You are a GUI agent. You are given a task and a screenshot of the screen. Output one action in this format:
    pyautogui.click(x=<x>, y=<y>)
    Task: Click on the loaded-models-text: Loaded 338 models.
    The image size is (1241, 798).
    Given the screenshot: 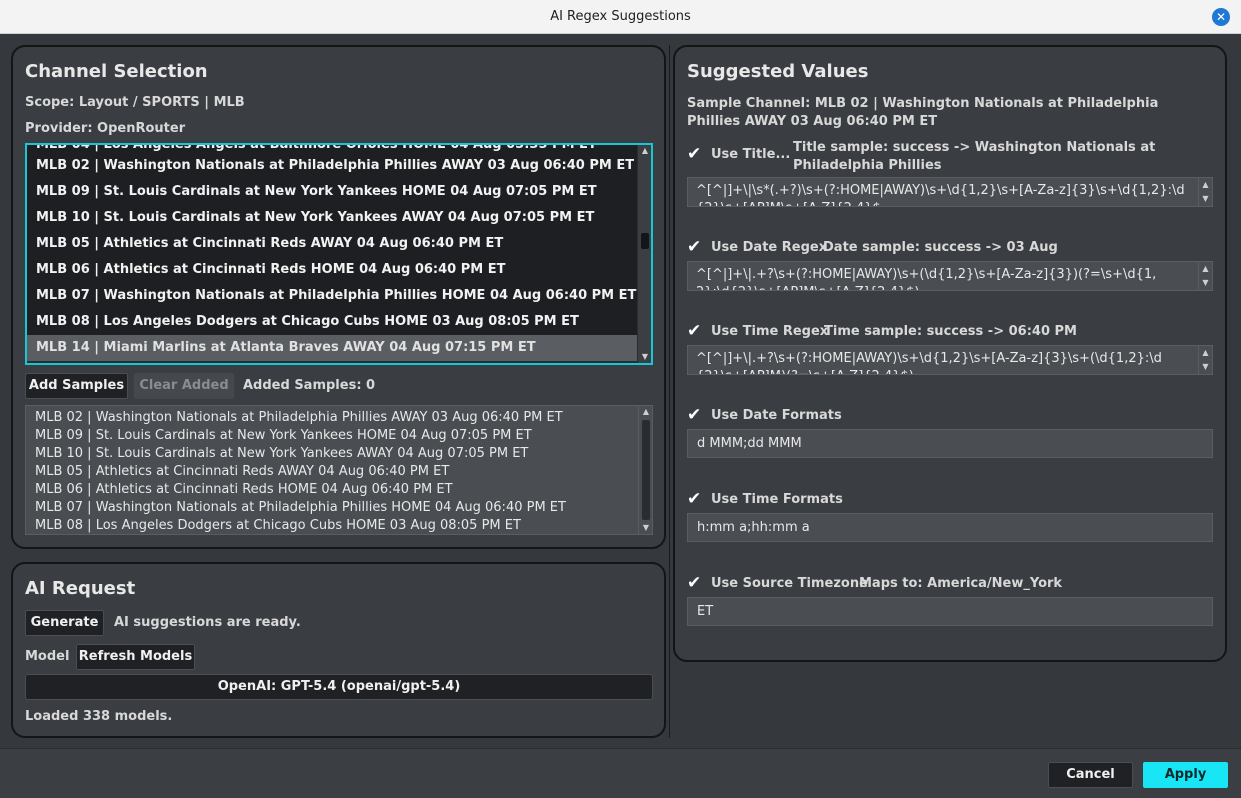 What is the action you would take?
    pyautogui.click(x=99, y=716)
    